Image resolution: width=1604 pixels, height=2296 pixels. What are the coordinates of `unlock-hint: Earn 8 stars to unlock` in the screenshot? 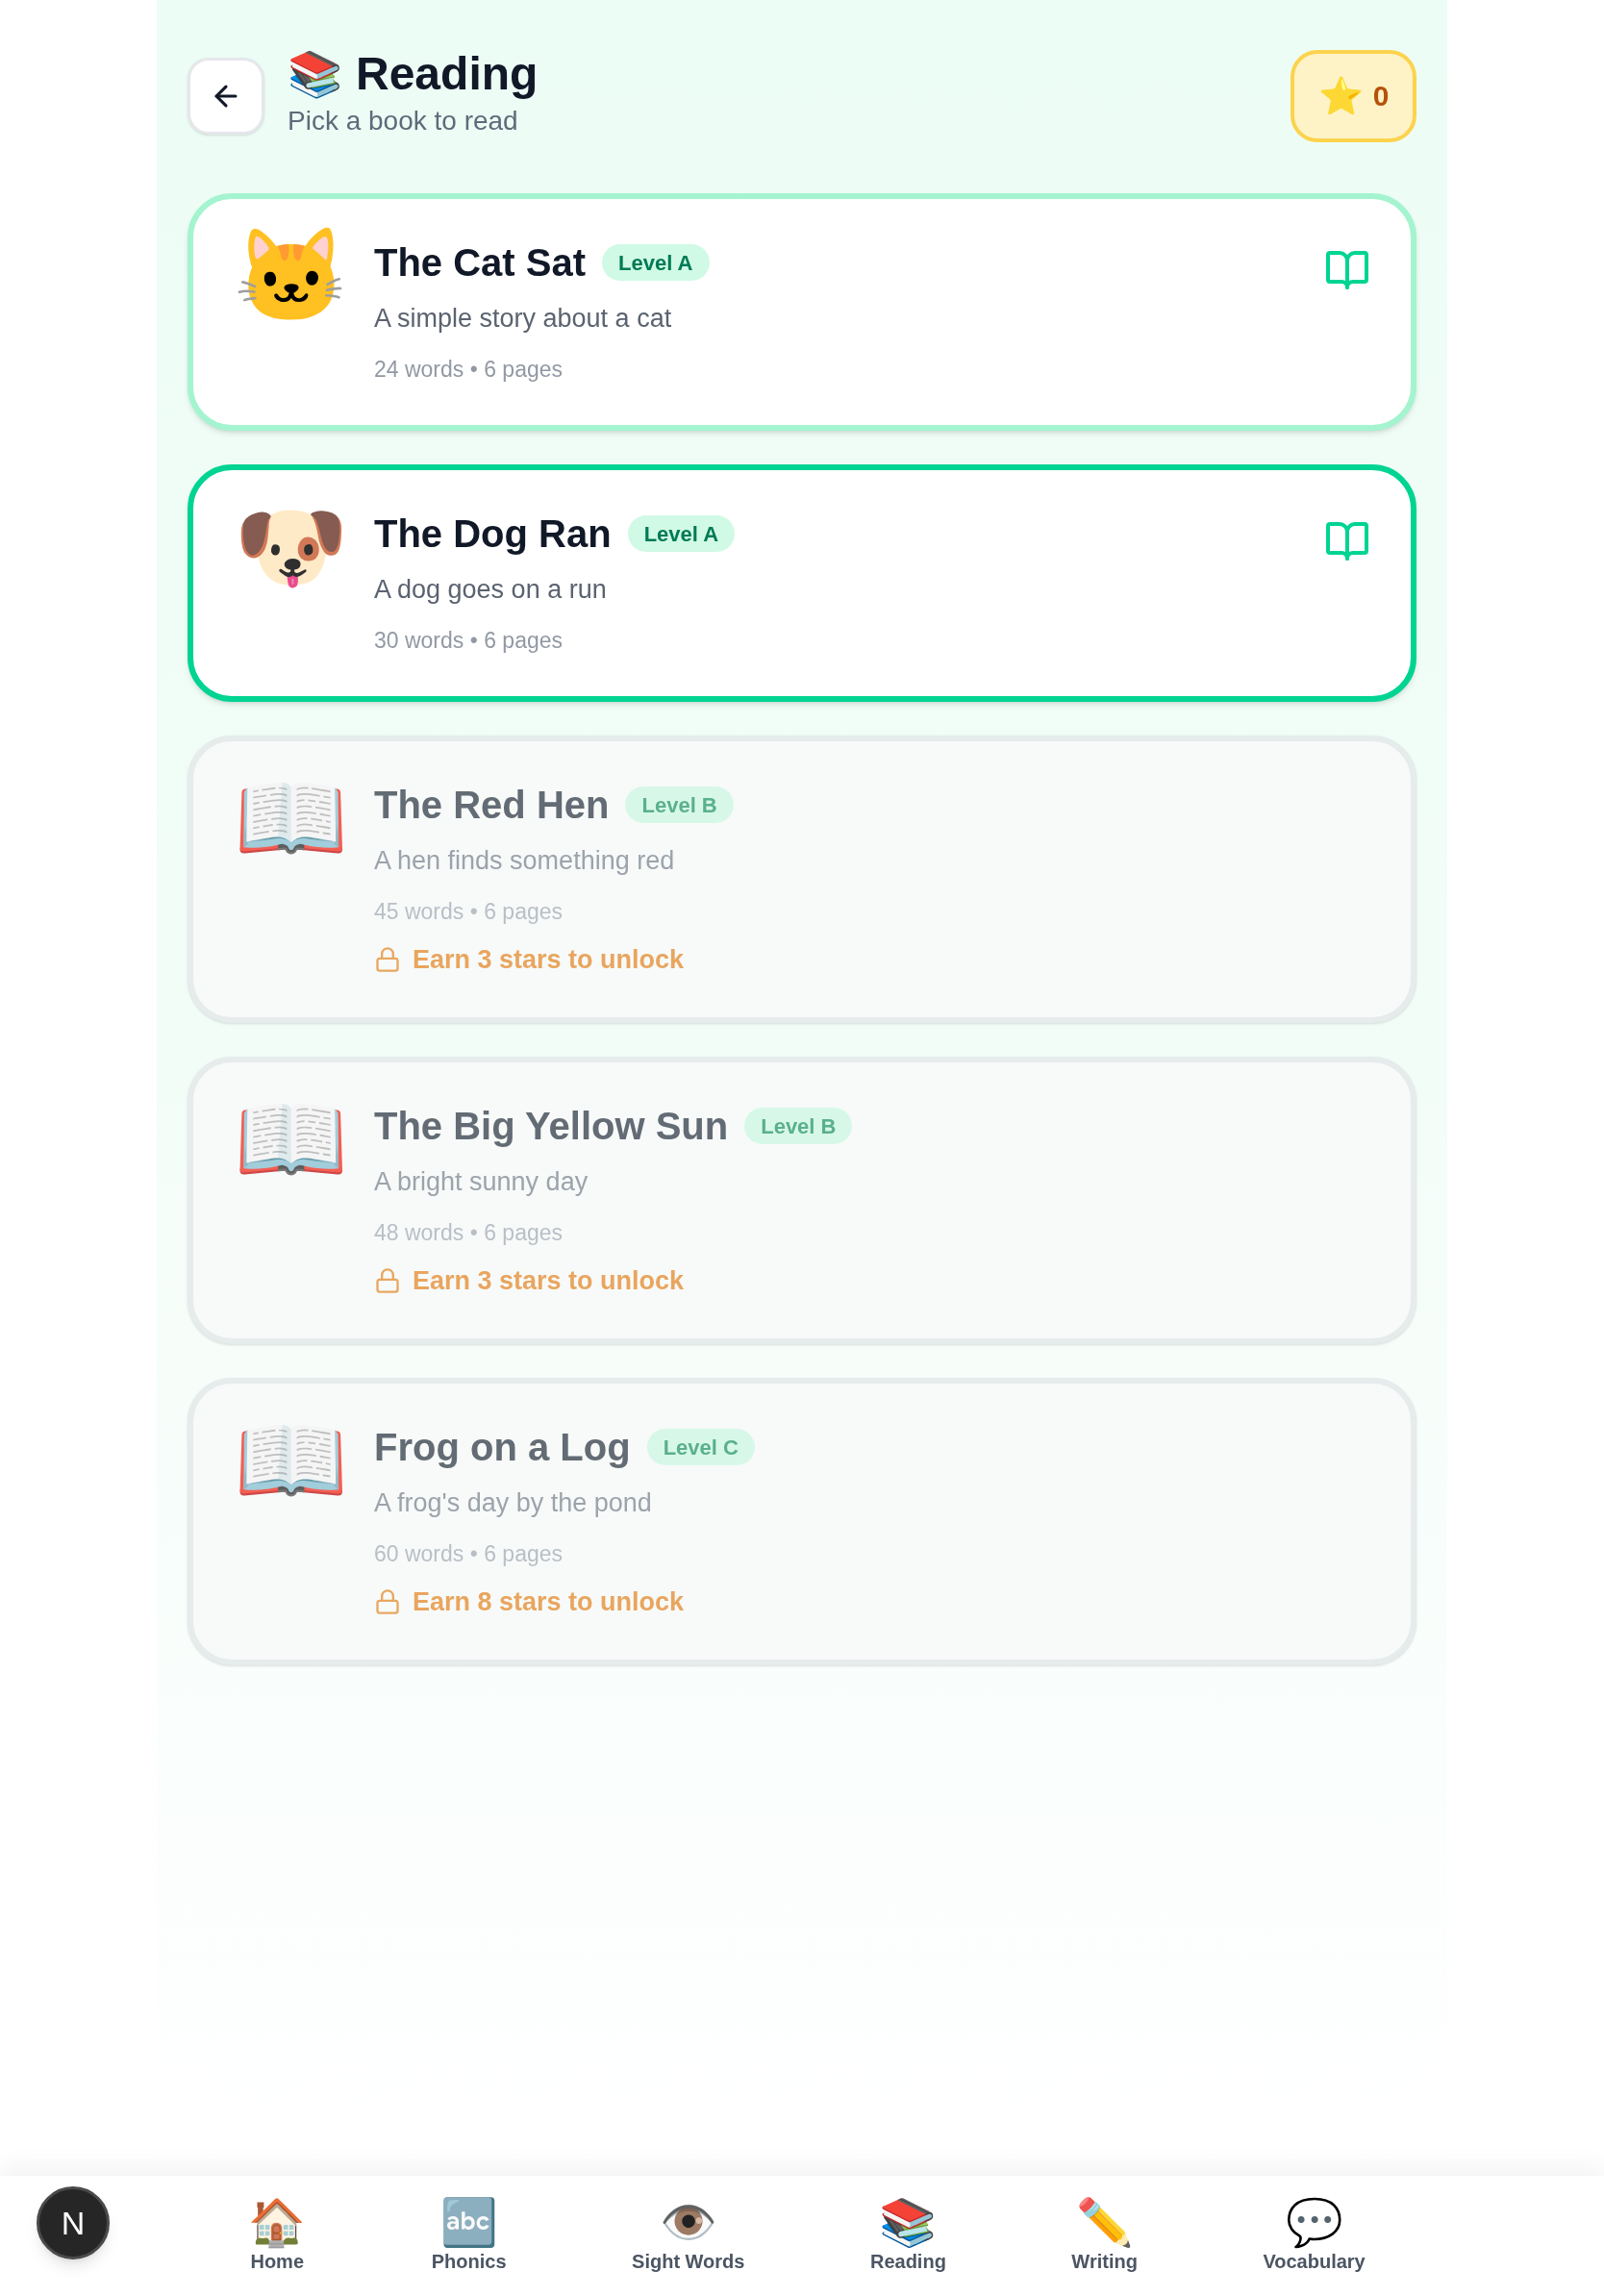 It's located at (549, 1602).